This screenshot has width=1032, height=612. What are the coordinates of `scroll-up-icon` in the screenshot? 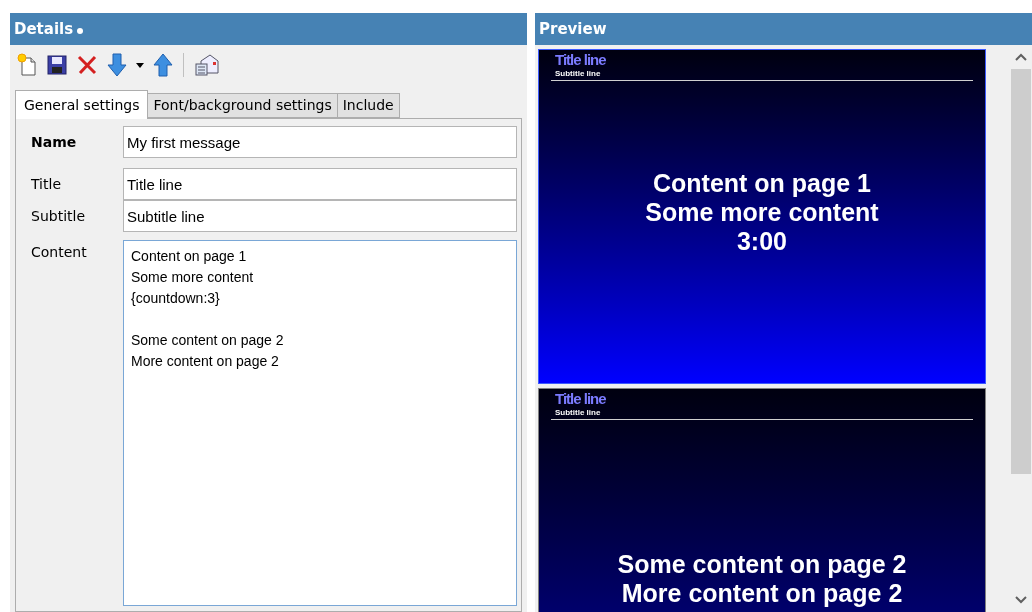 It's located at (1021, 57).